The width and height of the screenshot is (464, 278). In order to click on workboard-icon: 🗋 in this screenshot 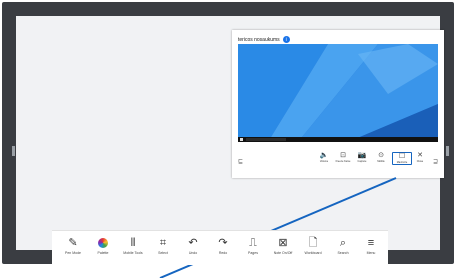, I will do `click(313, 243)`.